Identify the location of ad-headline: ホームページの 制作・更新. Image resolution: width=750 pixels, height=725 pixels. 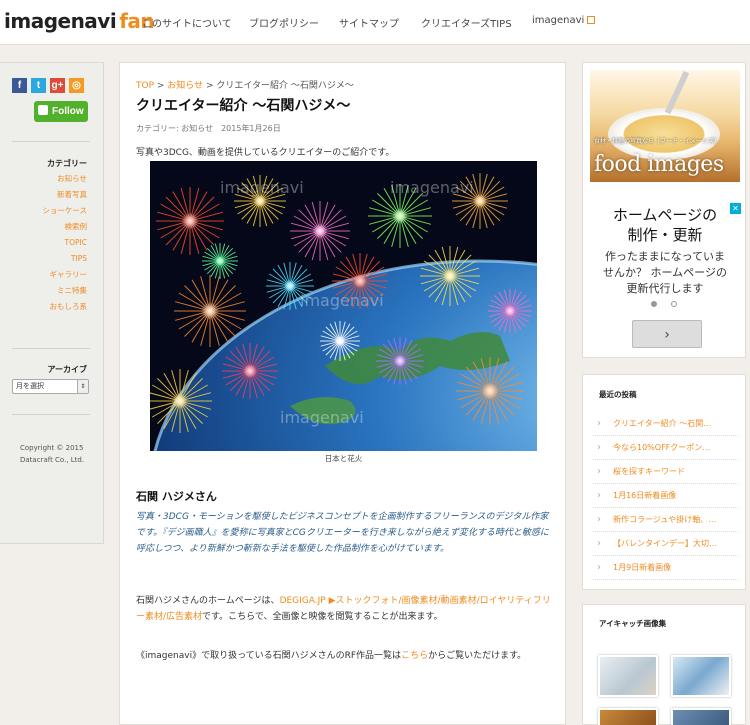
(665, 225).